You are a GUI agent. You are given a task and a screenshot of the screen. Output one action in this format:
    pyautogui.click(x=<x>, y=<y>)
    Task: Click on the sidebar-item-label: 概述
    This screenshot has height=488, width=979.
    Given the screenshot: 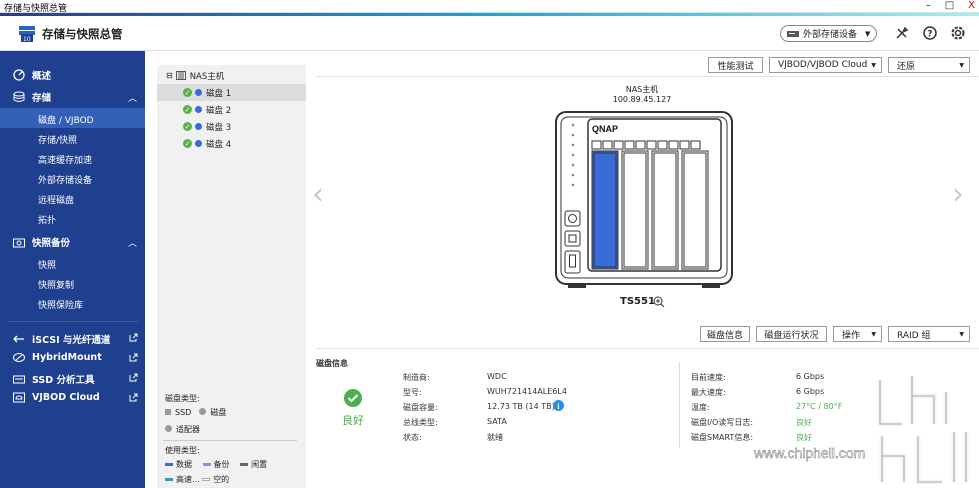 What is the action you would take?
    pyautogui.click(x=42, y=76)
    